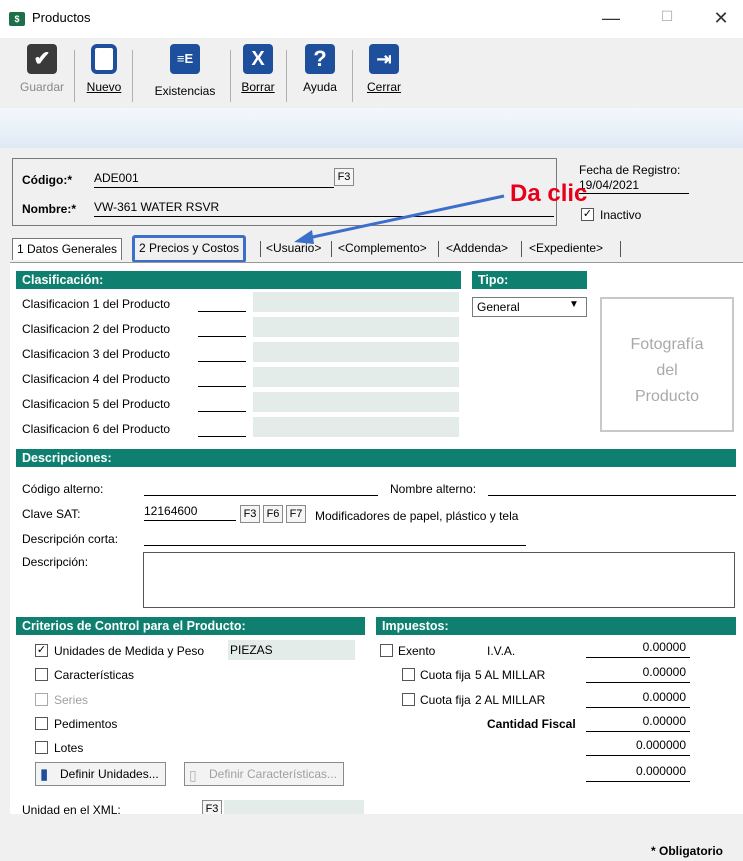  What do you see at coordinates (190, 512) in the screenshot?
I see `clave-sat-input: 12164600` at bounding box center [190, 512].